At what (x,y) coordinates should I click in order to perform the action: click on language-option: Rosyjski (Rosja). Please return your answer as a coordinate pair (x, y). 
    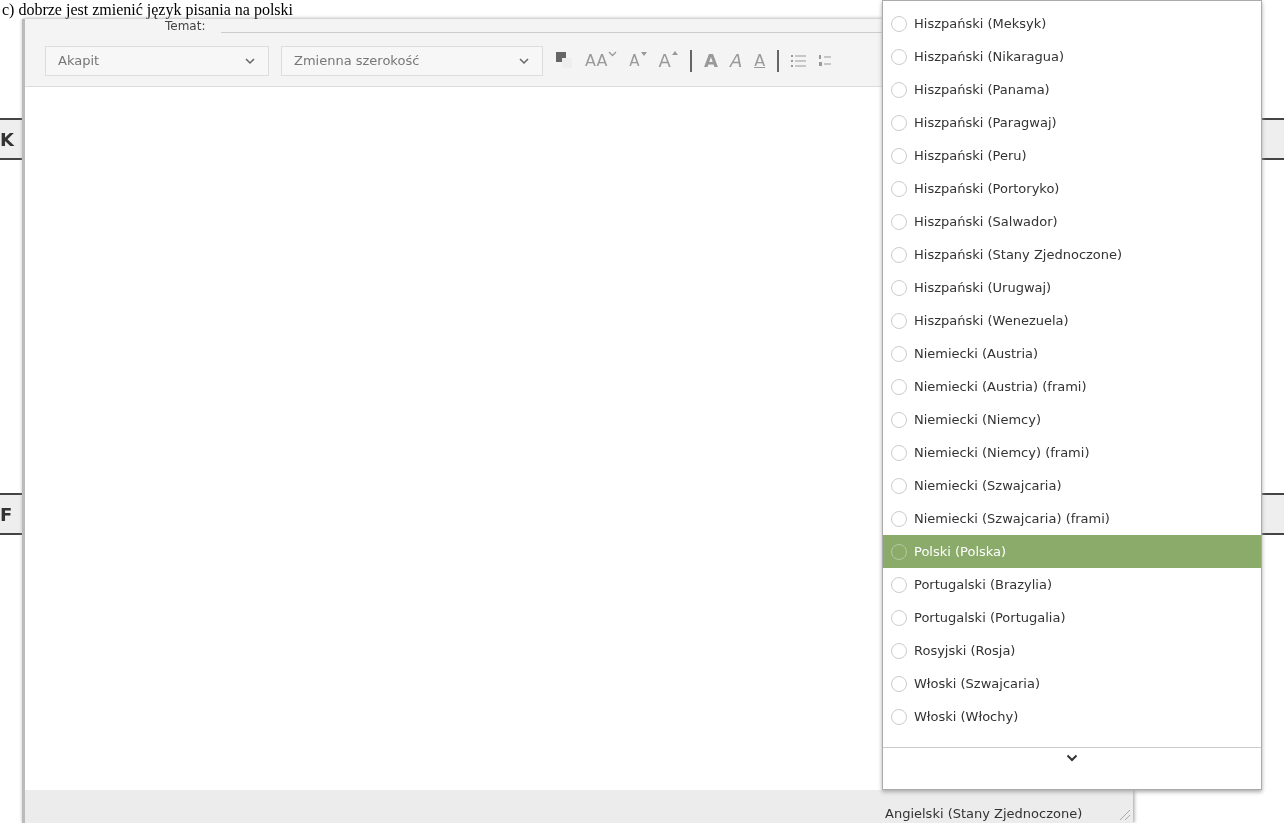
    Looking at the image, I should click on (1072, 650).